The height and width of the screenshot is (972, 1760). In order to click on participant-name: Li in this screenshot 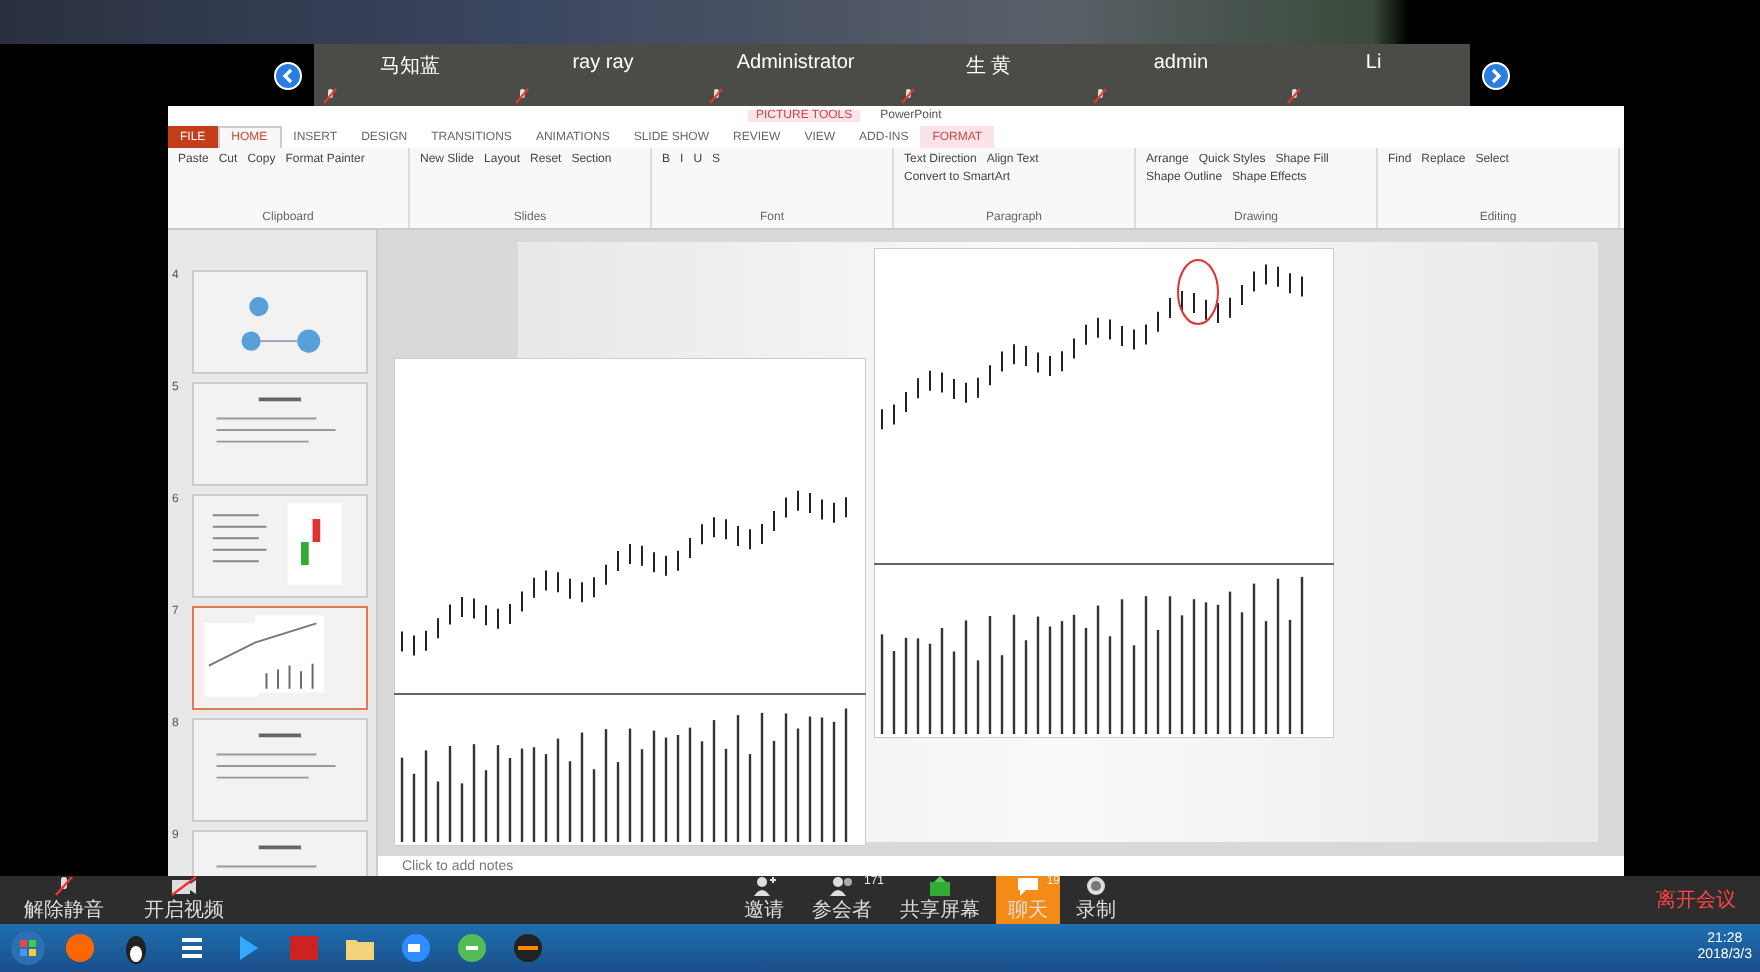, I will do `click(1373, 63)`.